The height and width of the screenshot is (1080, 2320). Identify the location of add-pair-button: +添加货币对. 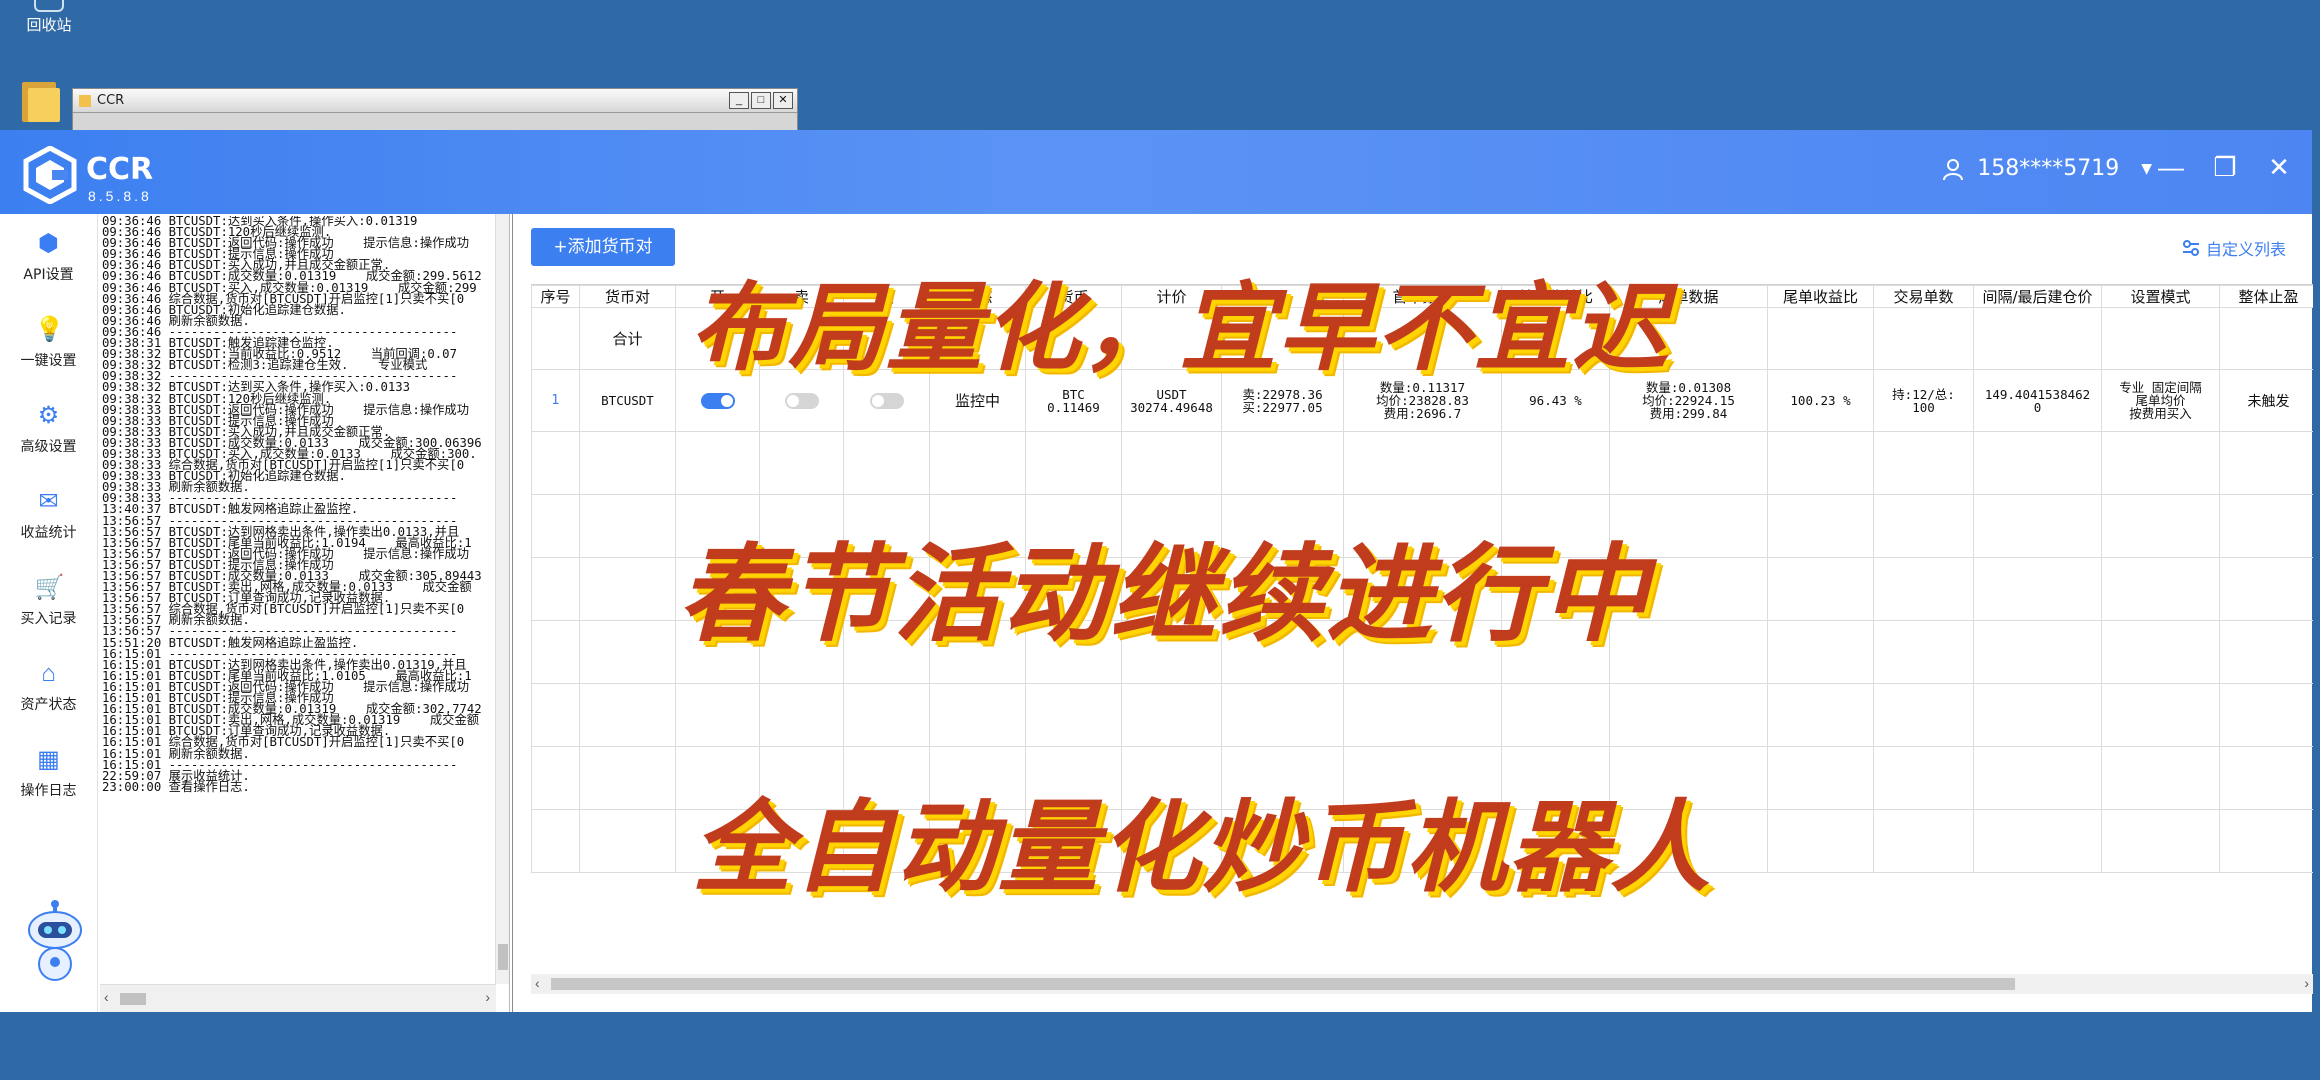
(603, 247).